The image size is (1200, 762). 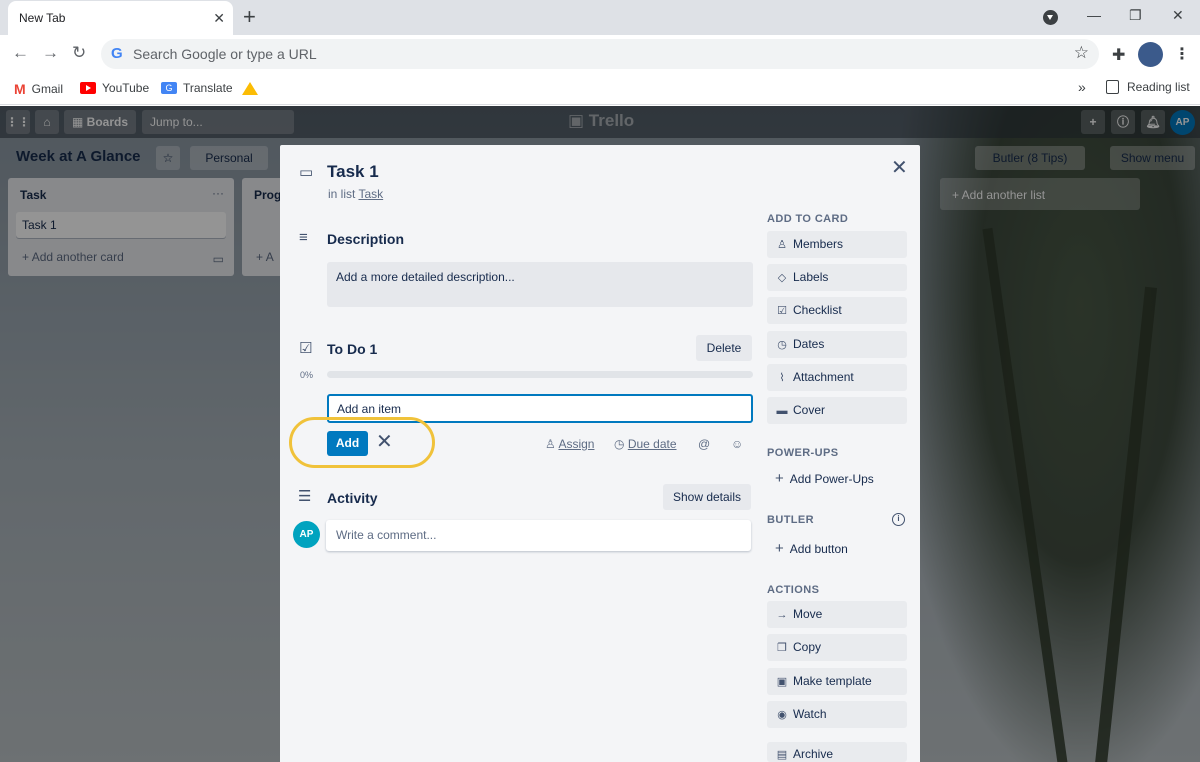 What do you see at coordinates (837, 410) in the screenshot?
I see `cover-button: ▬ Cover` at bounding box center [837, 410].